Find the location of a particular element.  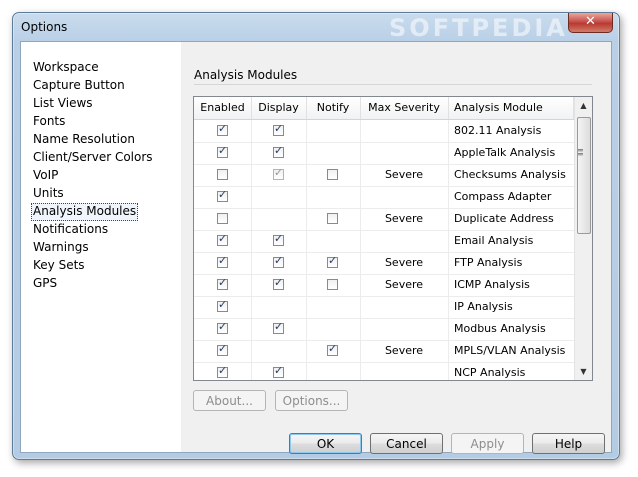

scroll-thumb is located at coordinates (584, 175).